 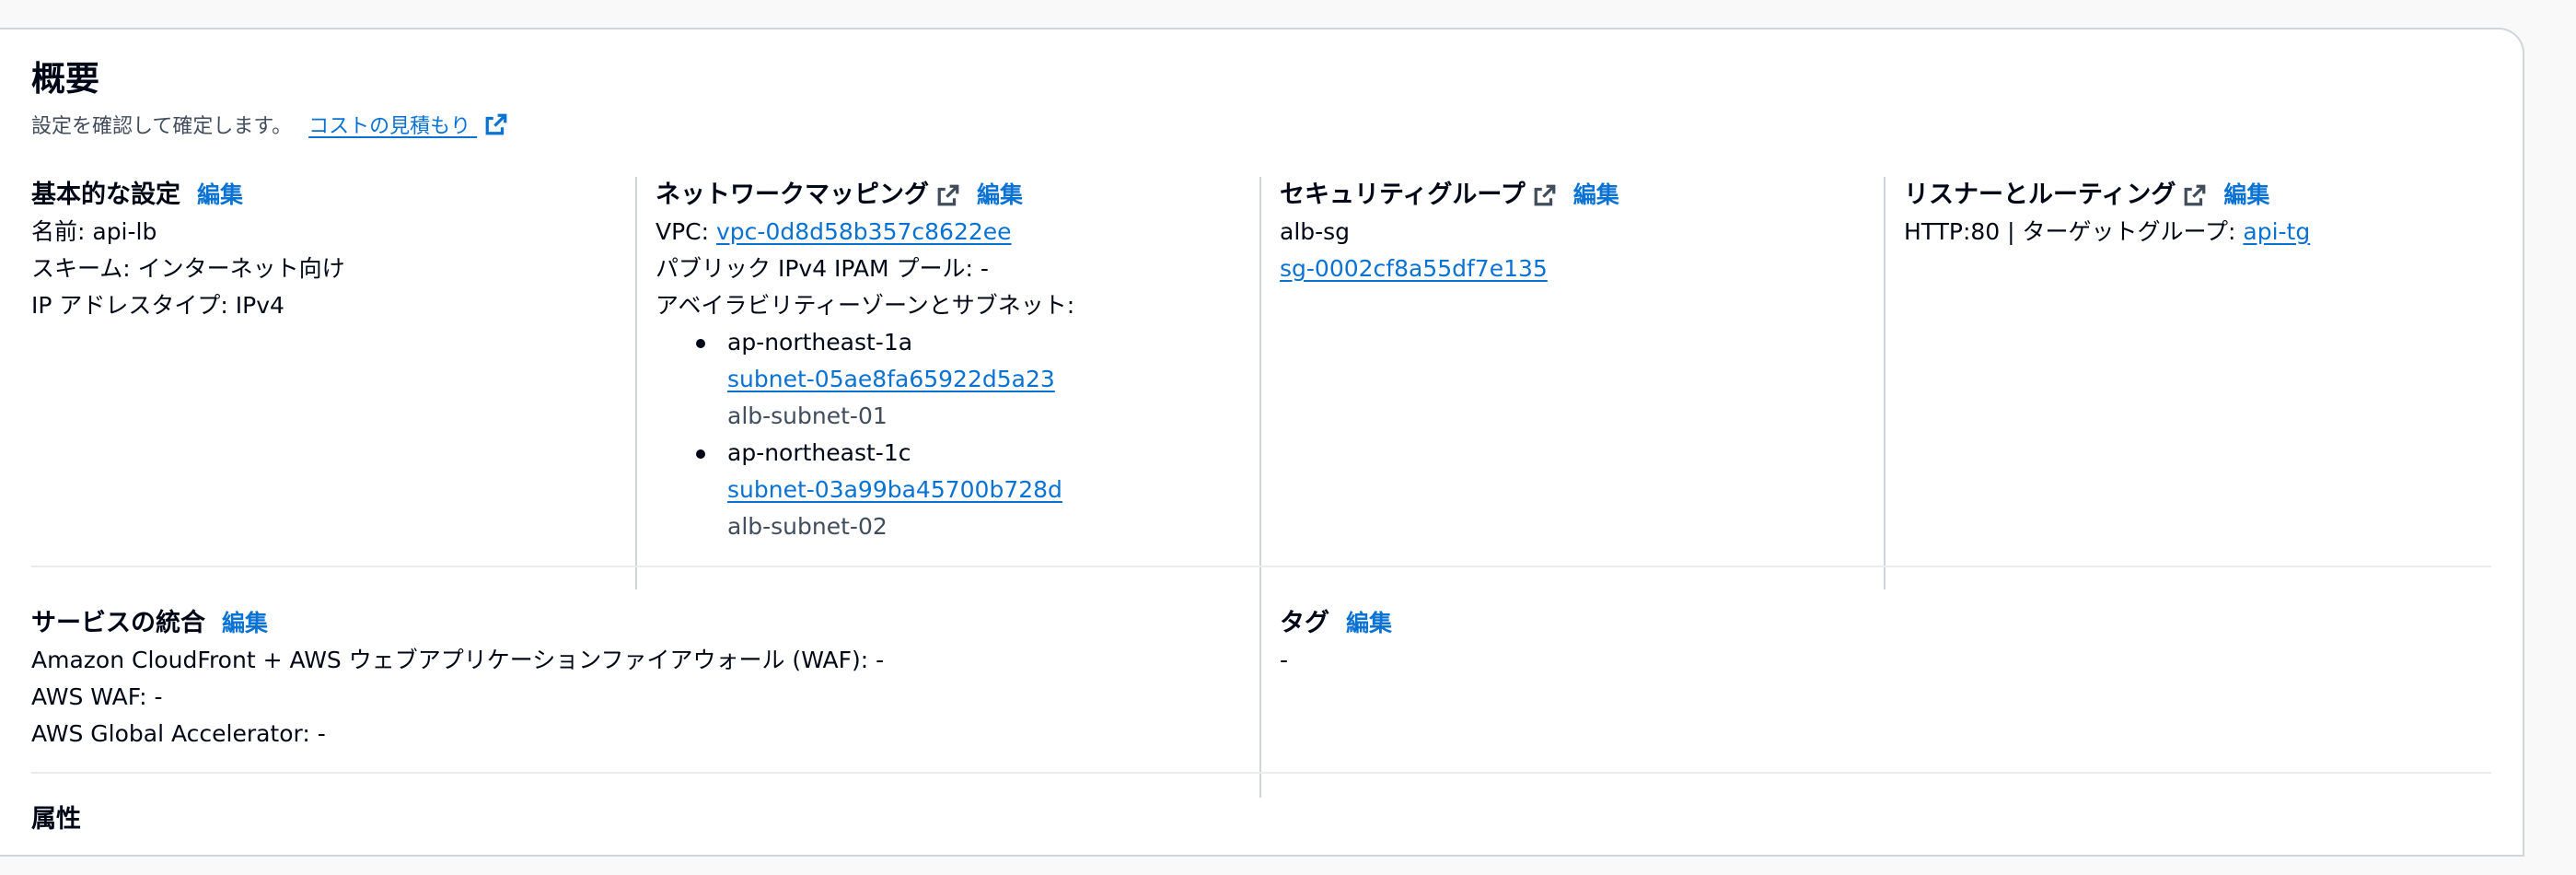 What do you see at coordinates (1596, 195) in the screenshot?
I see `edit-security-groups-button: 編集` at bounding box center [1596, 195].